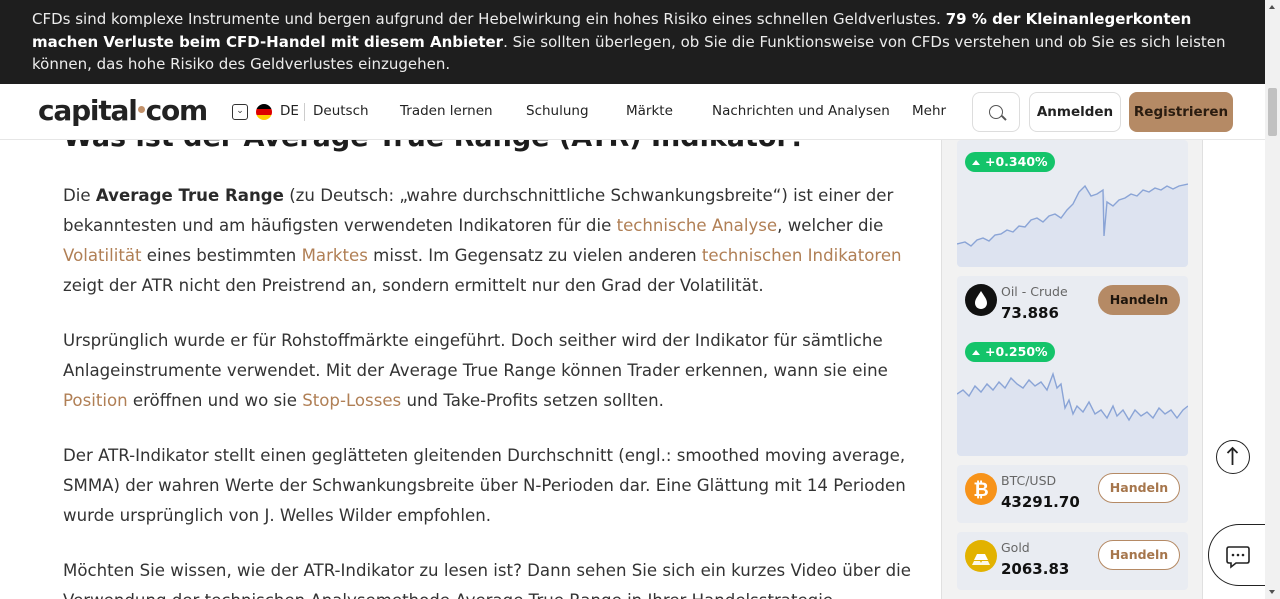 This screenshot has width=1280, height=599. I want to click on logo: capital com, so click(123, 110).